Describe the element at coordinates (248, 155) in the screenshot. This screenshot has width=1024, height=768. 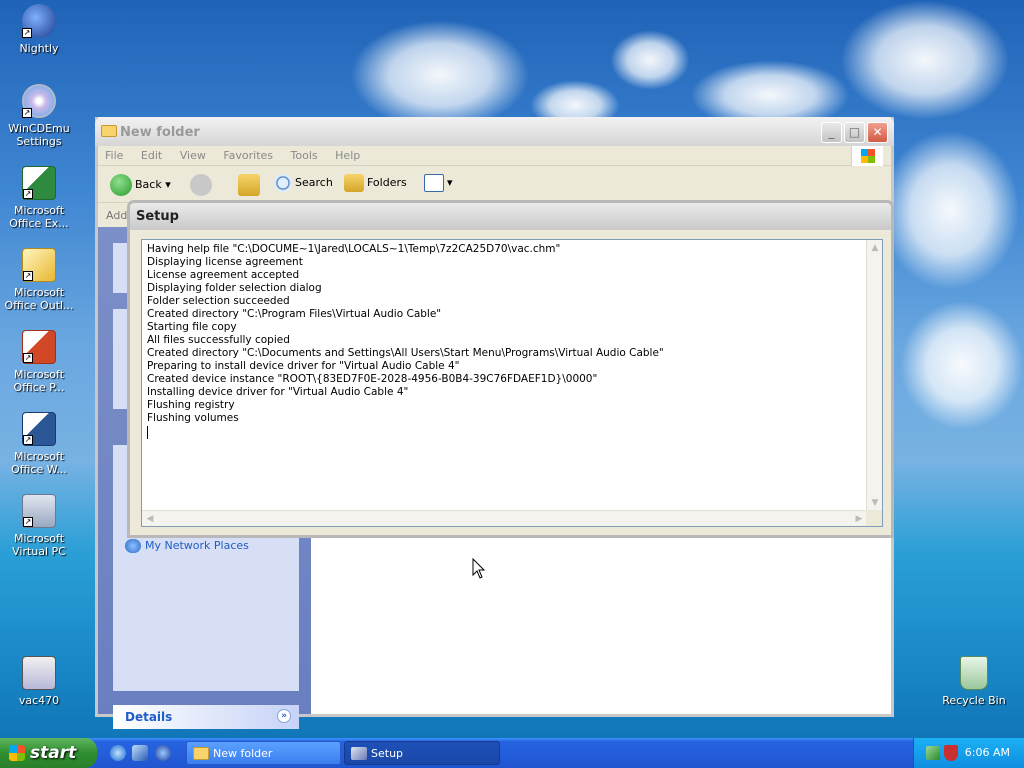
I see `menu-favorites: Favorites` at that location.